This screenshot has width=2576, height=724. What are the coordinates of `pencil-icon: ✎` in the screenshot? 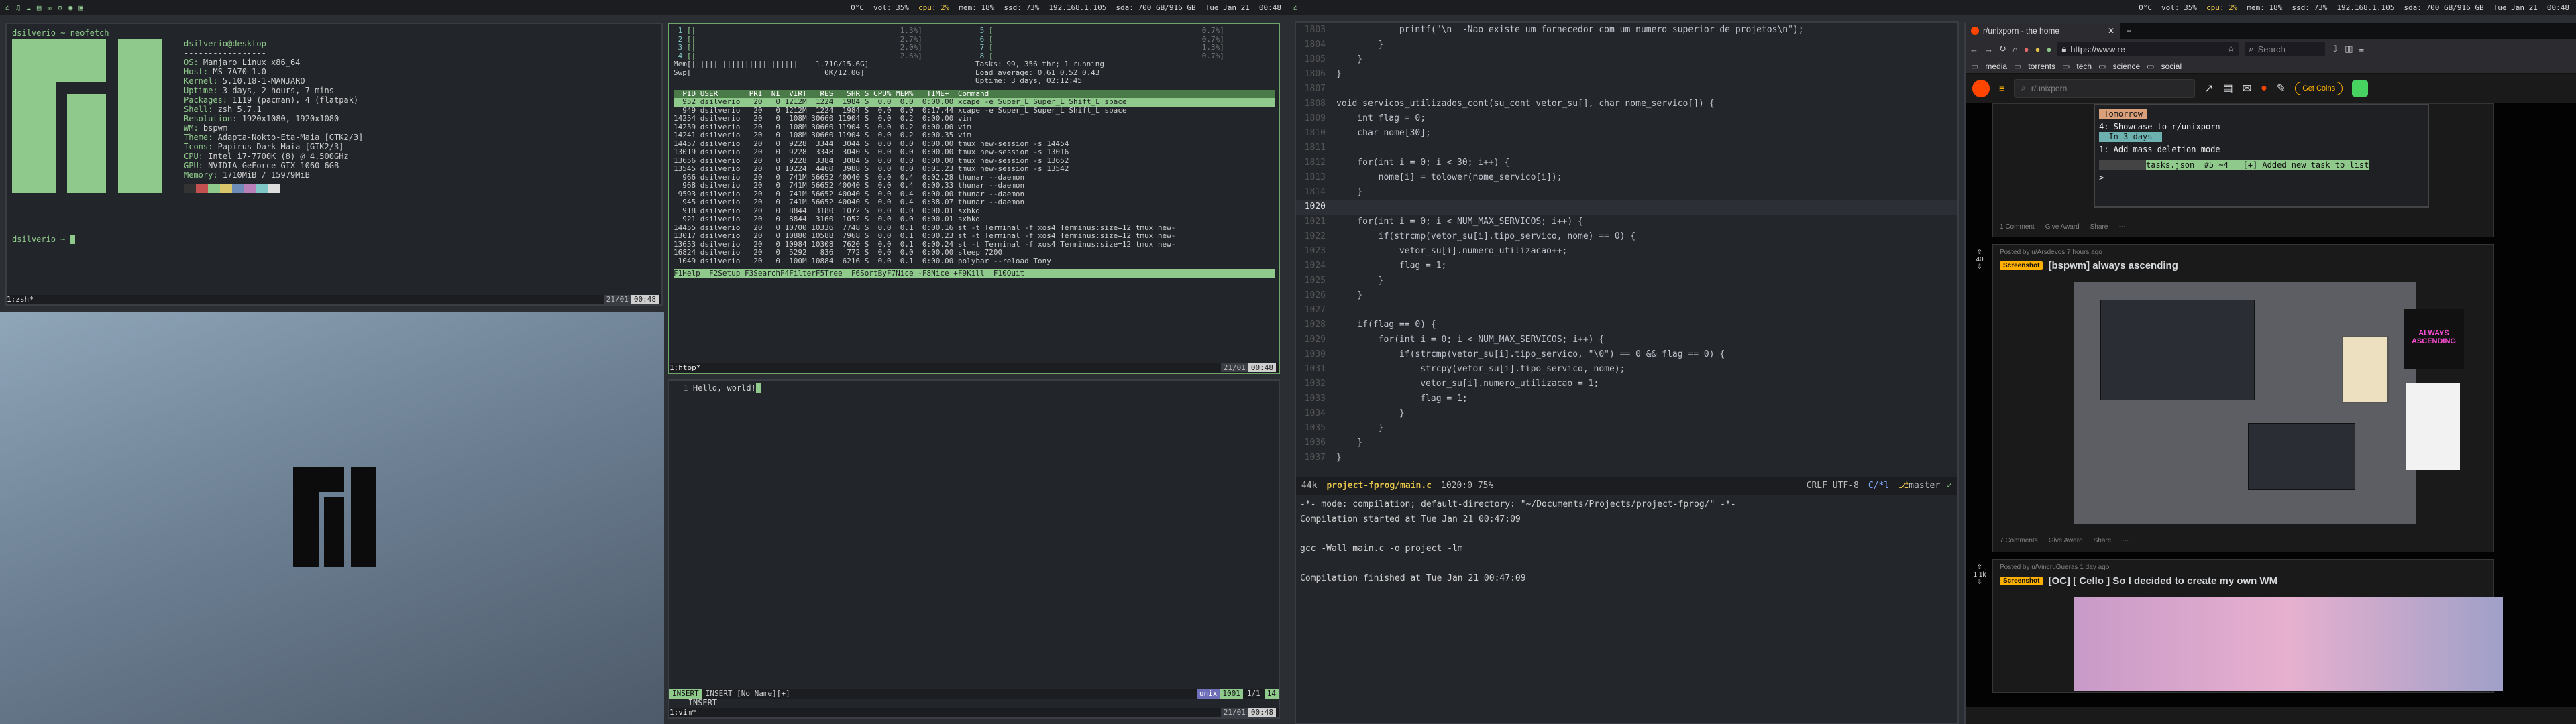 It's located at (2281, 89).